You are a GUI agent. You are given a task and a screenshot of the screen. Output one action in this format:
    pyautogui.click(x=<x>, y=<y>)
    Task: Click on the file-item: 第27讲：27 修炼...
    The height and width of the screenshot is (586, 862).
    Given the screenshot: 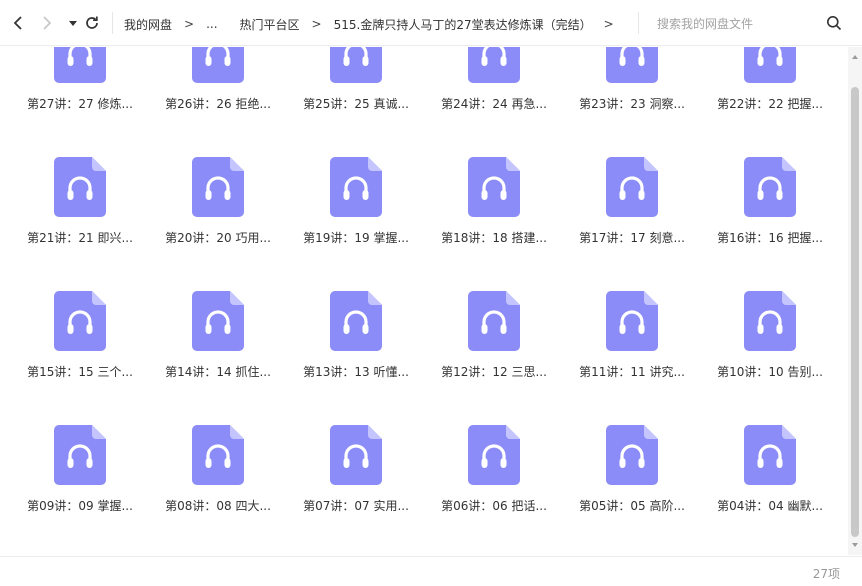 What is the action you would take?
    pyautogui.click(x=80, y=95)
    